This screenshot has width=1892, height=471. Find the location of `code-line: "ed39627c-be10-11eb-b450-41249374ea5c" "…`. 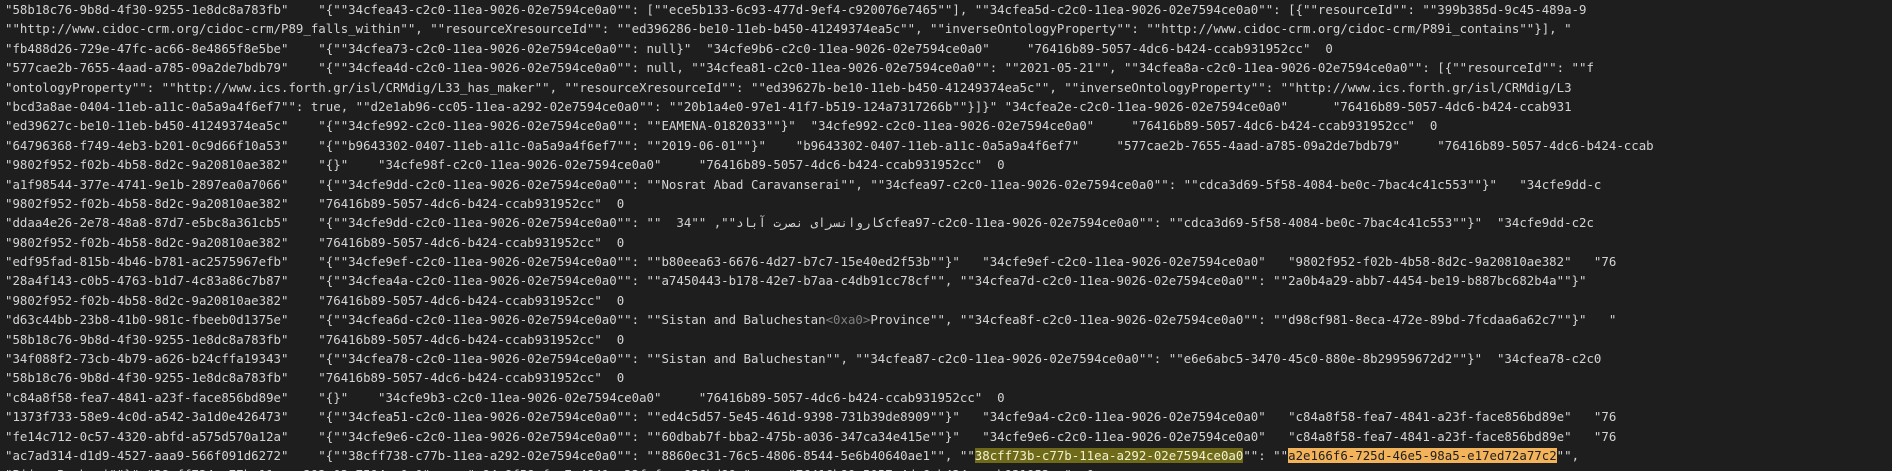

code-line: "ed39627c-be10-11eb-b450-41249374ea5c" "… is located at coordinates (948, 125).